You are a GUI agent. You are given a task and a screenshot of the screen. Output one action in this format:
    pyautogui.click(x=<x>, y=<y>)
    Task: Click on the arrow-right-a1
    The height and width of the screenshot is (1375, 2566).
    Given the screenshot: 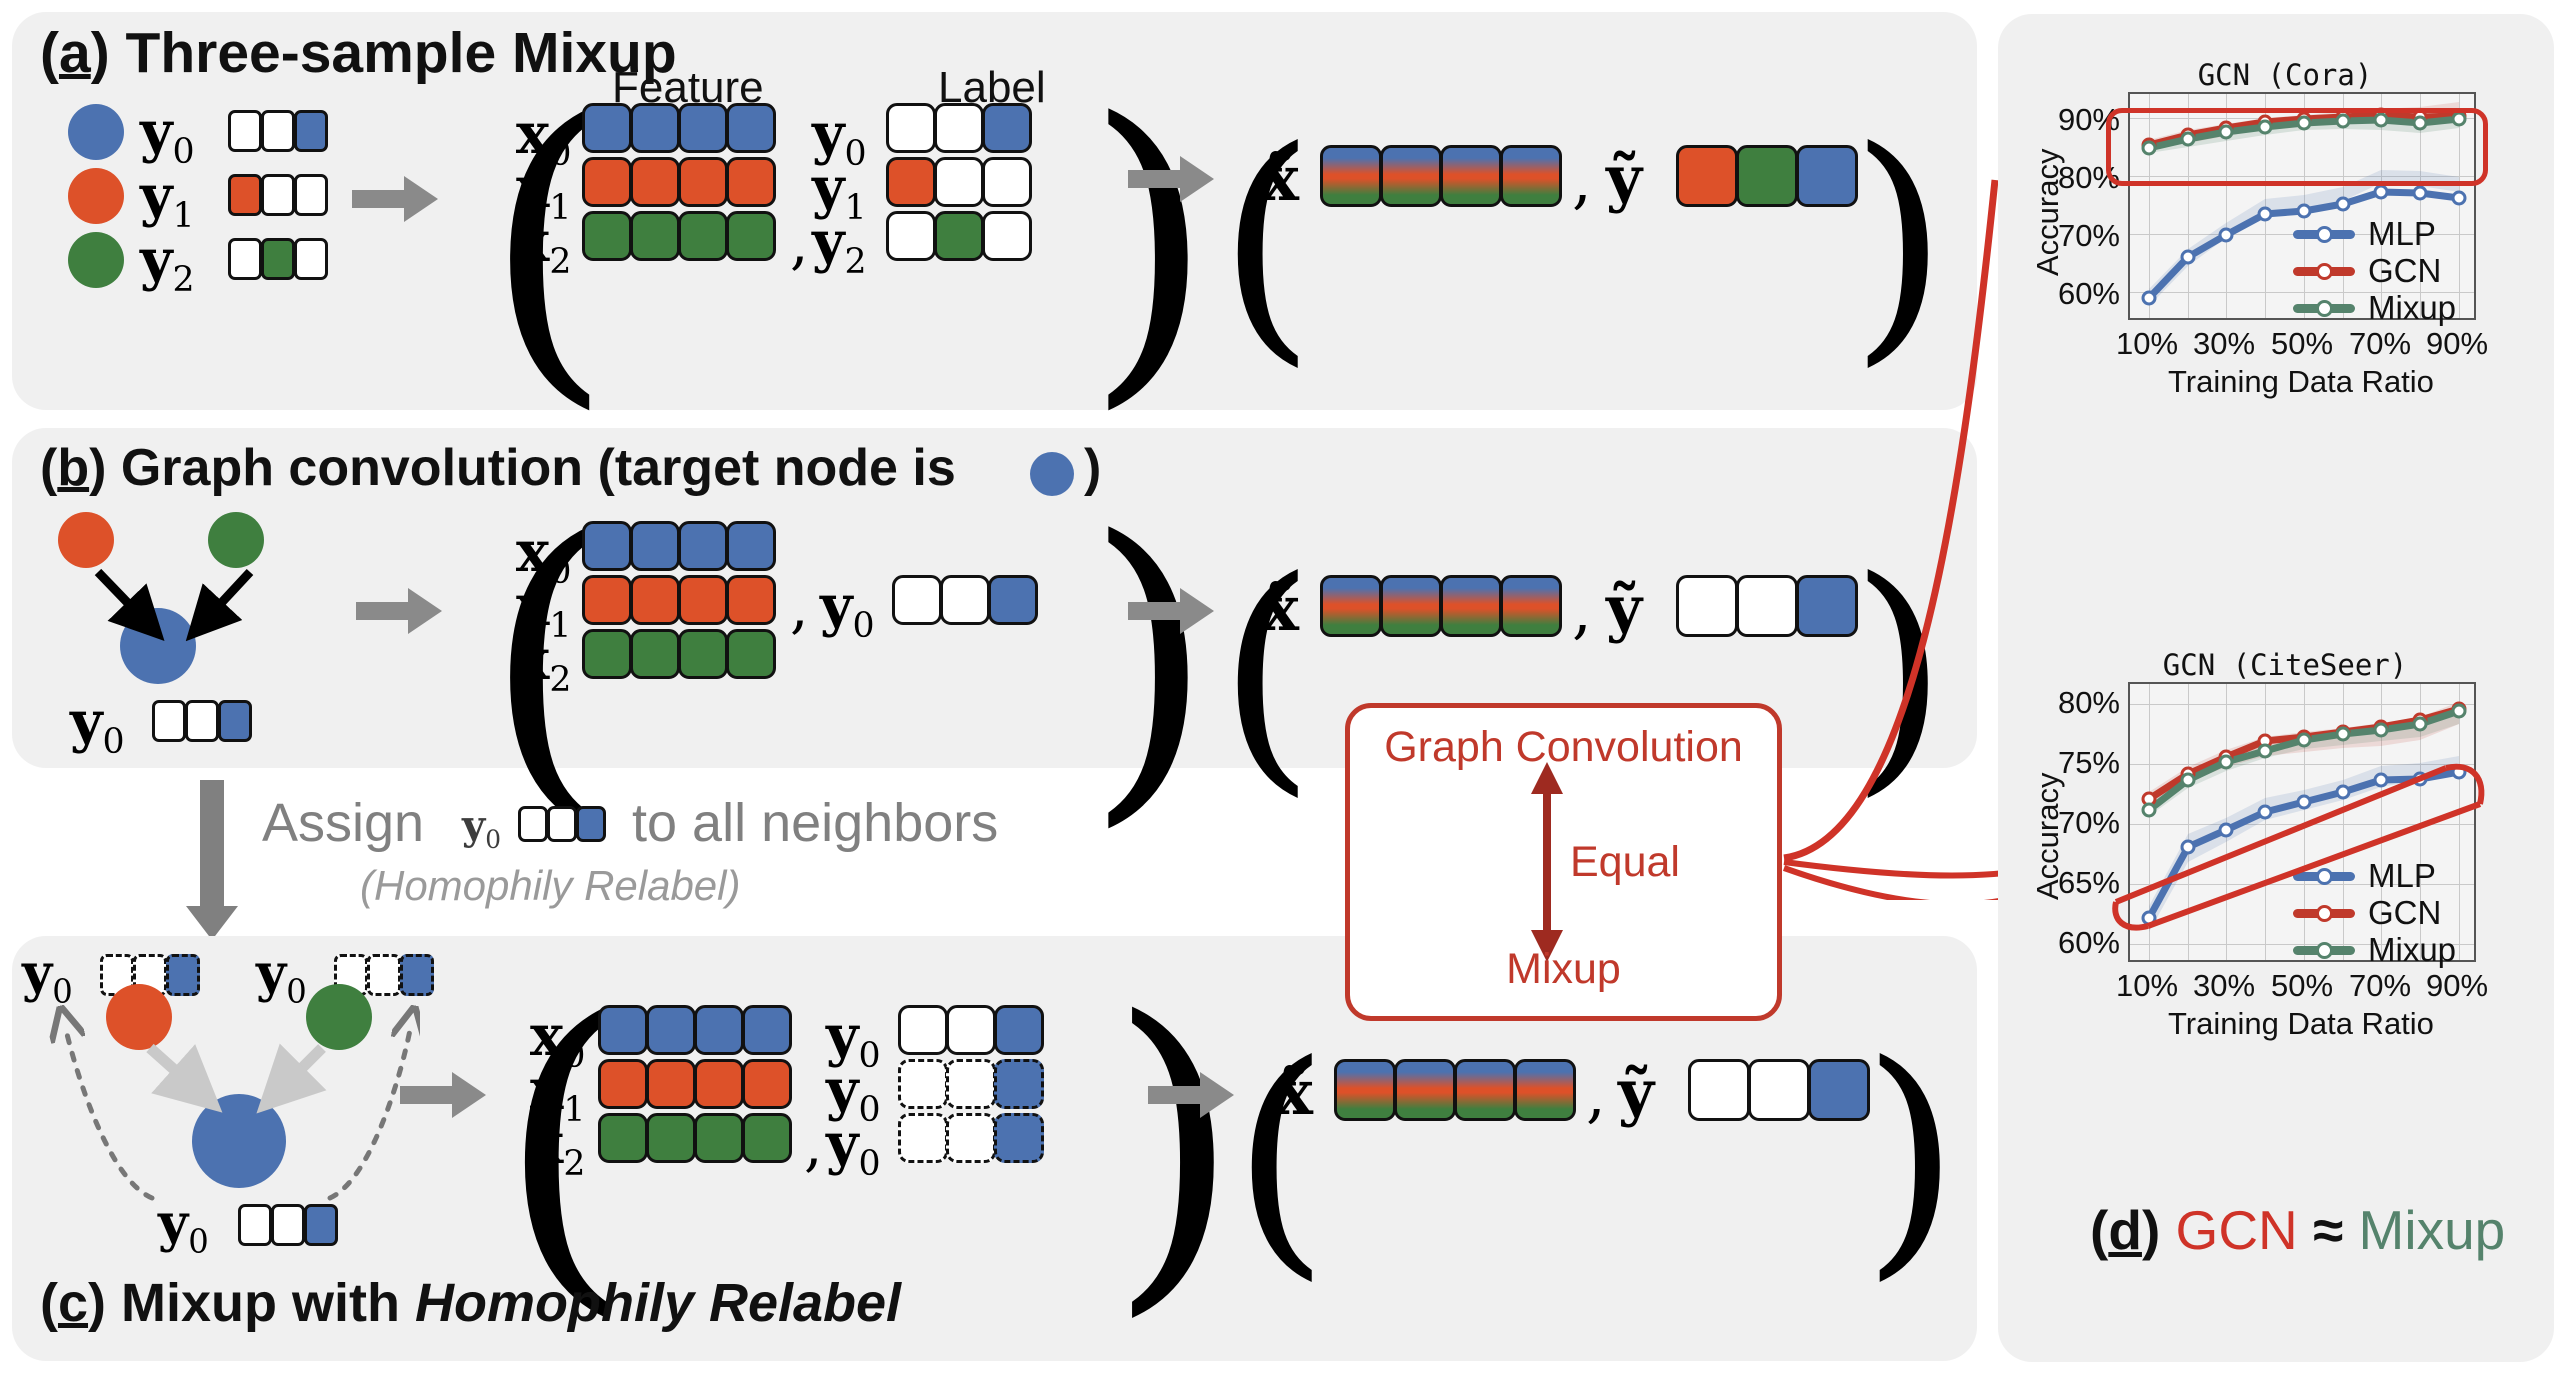 What is the action you would take?
    pyautogui.click(x=395, y=199)
    